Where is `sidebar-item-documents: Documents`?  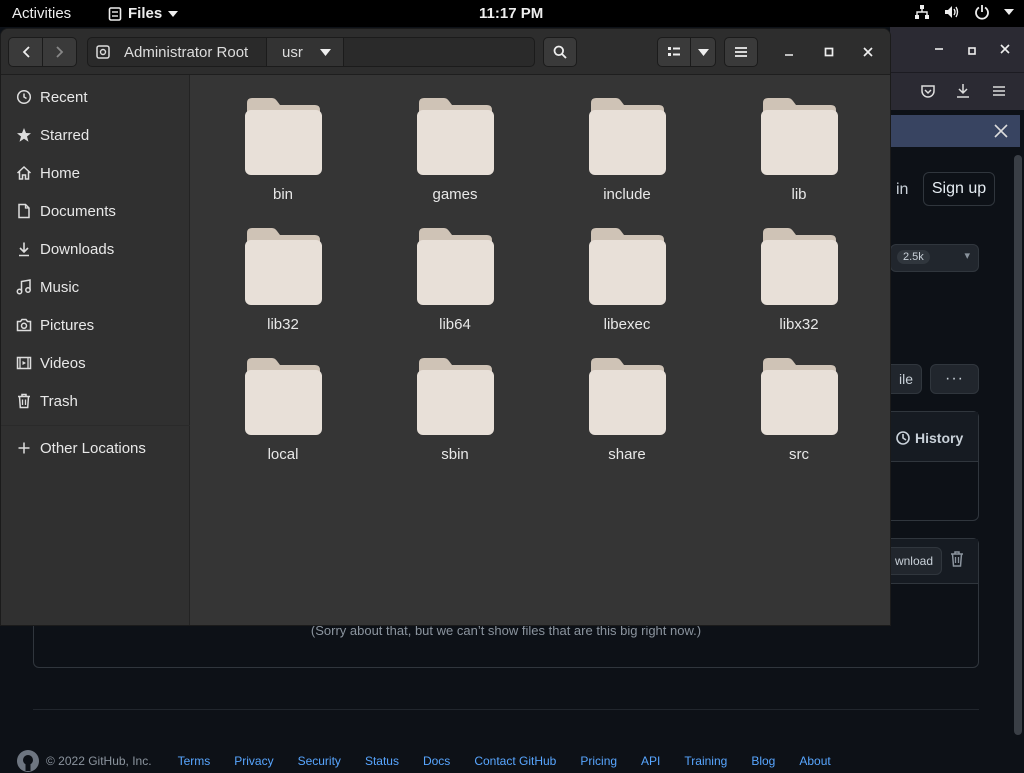
sidebar-item-documents: Documents is located at coordinates (95, 211).